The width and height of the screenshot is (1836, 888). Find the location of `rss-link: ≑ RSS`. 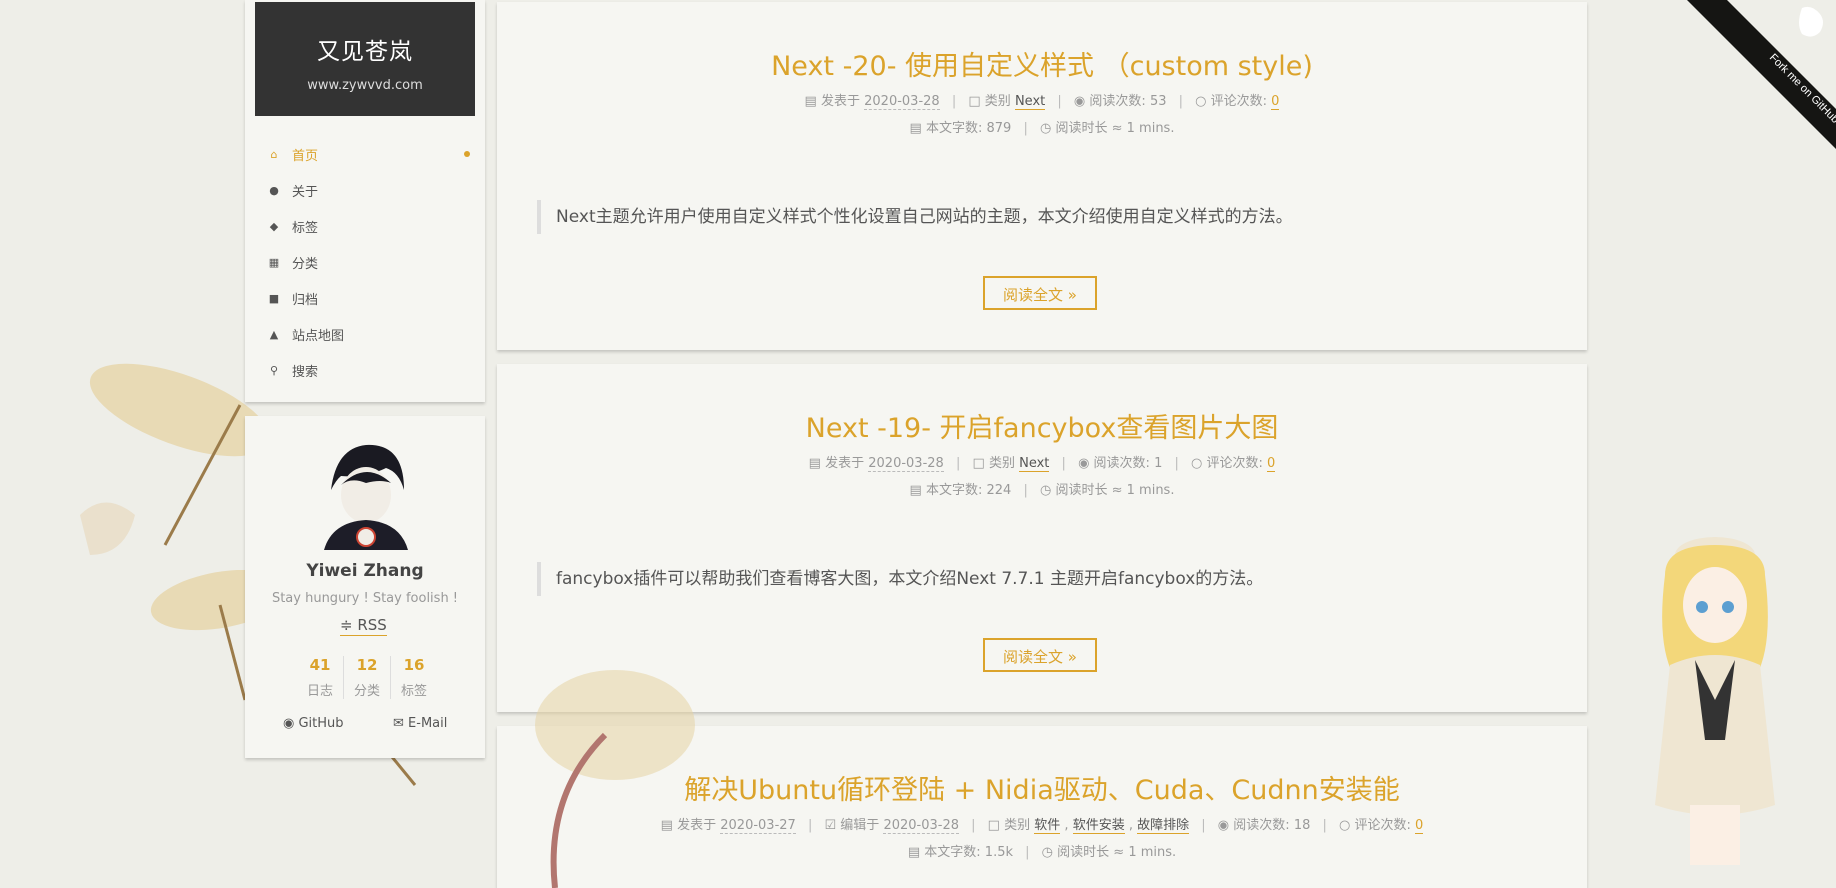

rss-link: ≑ RSS is located at coordinates (363, 626).